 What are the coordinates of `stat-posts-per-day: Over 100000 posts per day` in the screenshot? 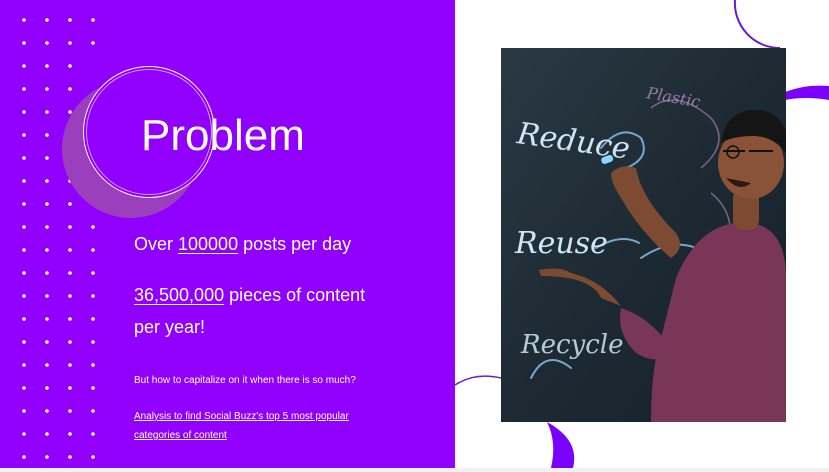 It's located at (242, 244).